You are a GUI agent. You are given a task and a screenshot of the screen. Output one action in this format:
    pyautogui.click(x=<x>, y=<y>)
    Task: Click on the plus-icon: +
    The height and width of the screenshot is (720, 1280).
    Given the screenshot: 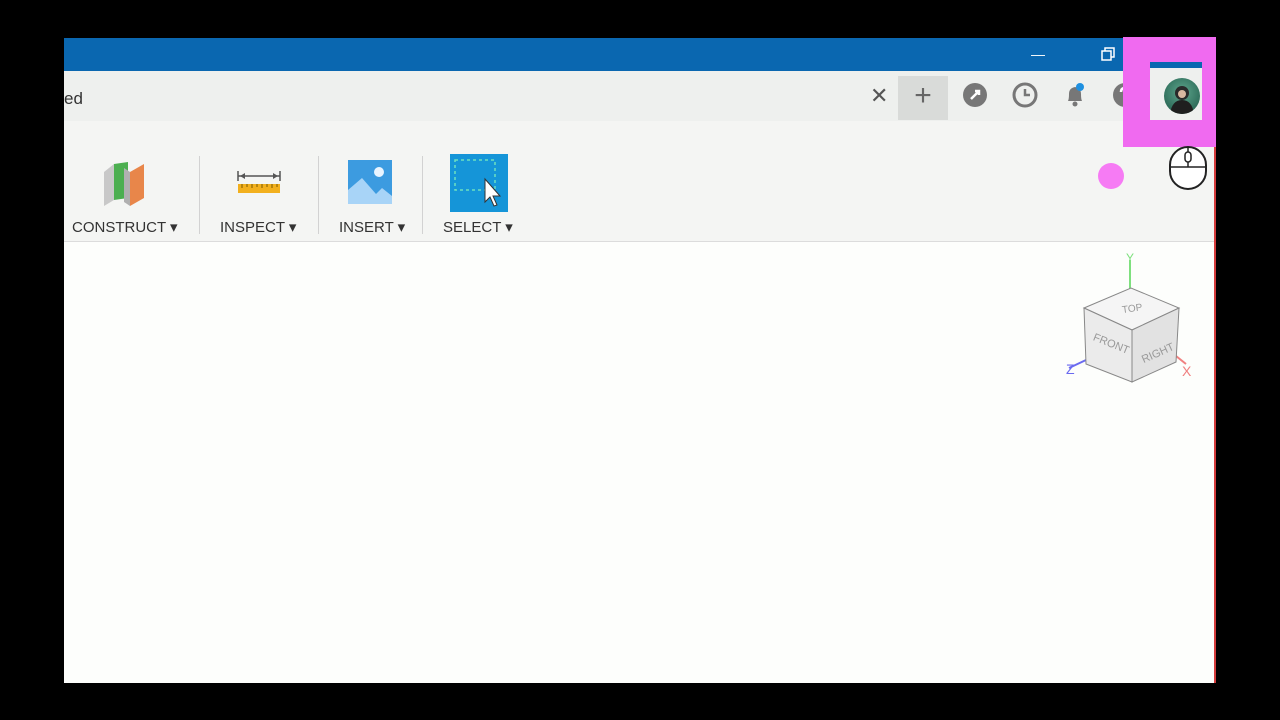 What is the action you would take?
    pyautogui.click(x=923, y=95)
    